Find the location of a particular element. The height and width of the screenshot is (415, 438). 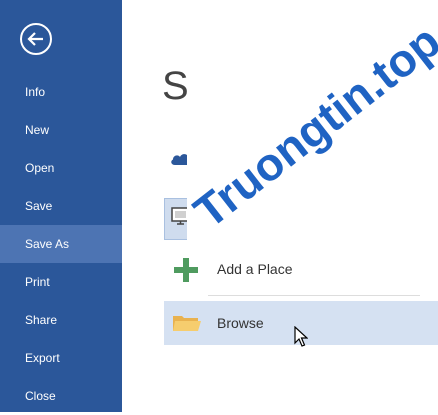

sidebar-item-new: New is located at coordinates (61, 130).